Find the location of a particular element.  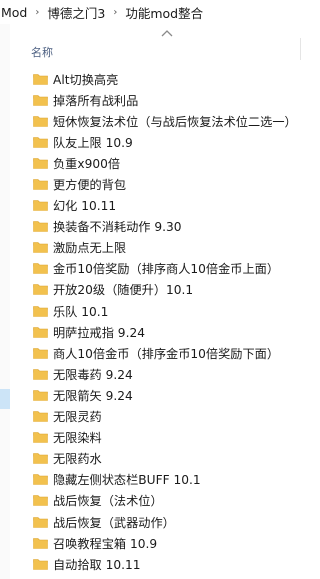

list-item: 无限箭矢 9.24 is located at coordinates (168, 394).